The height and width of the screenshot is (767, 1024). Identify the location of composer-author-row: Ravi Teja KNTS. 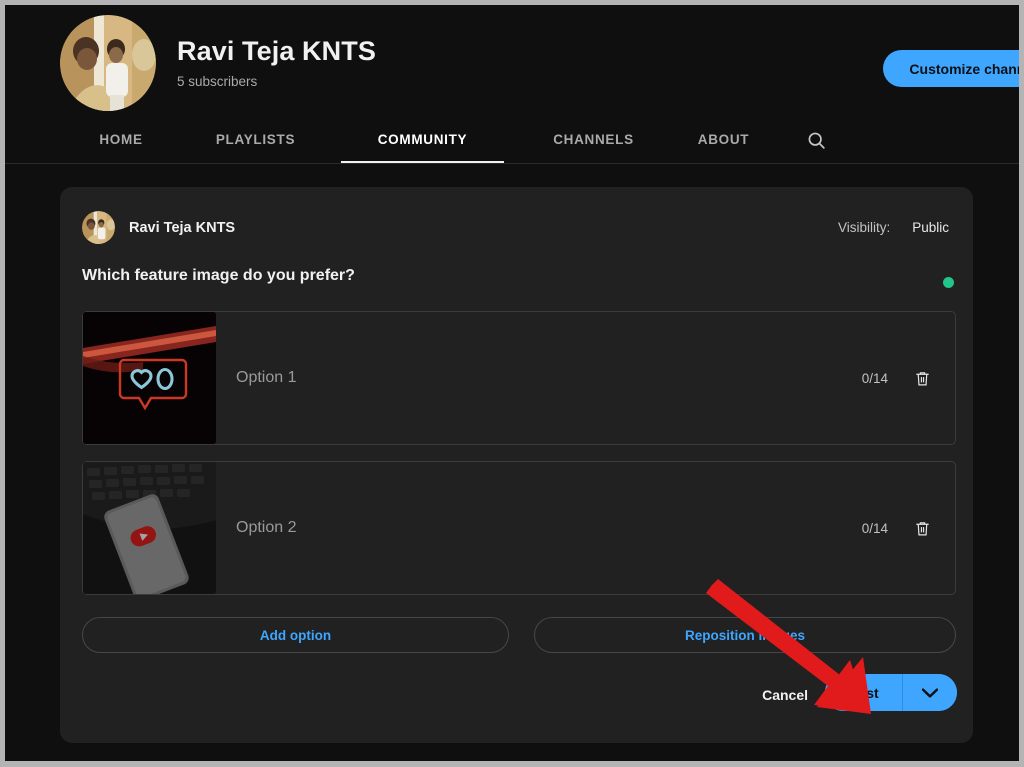
(158, 227).